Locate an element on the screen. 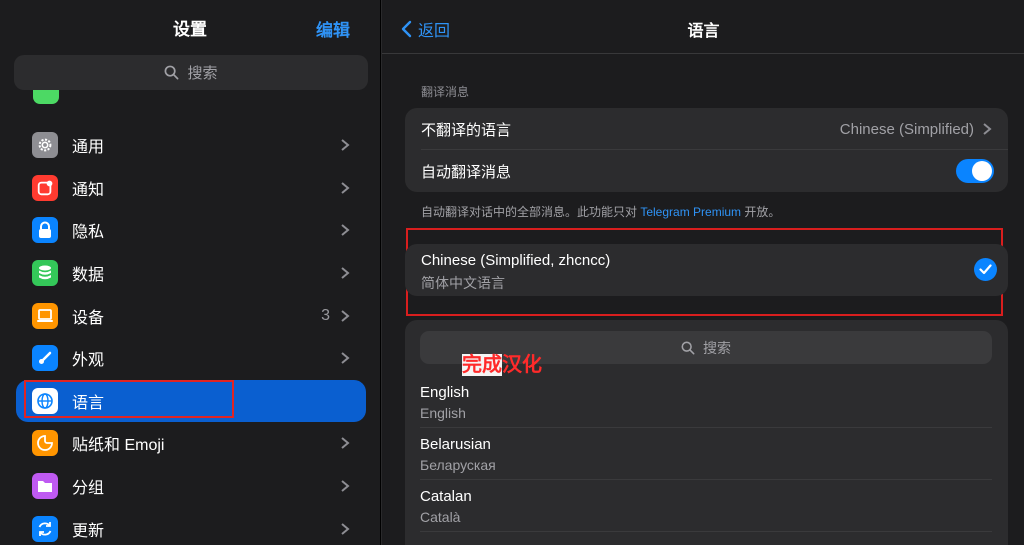 The width and height of the screenshot is (1024, 545). auto-translate-row: 自动翻译消息 is located at coordinates (706, 171).